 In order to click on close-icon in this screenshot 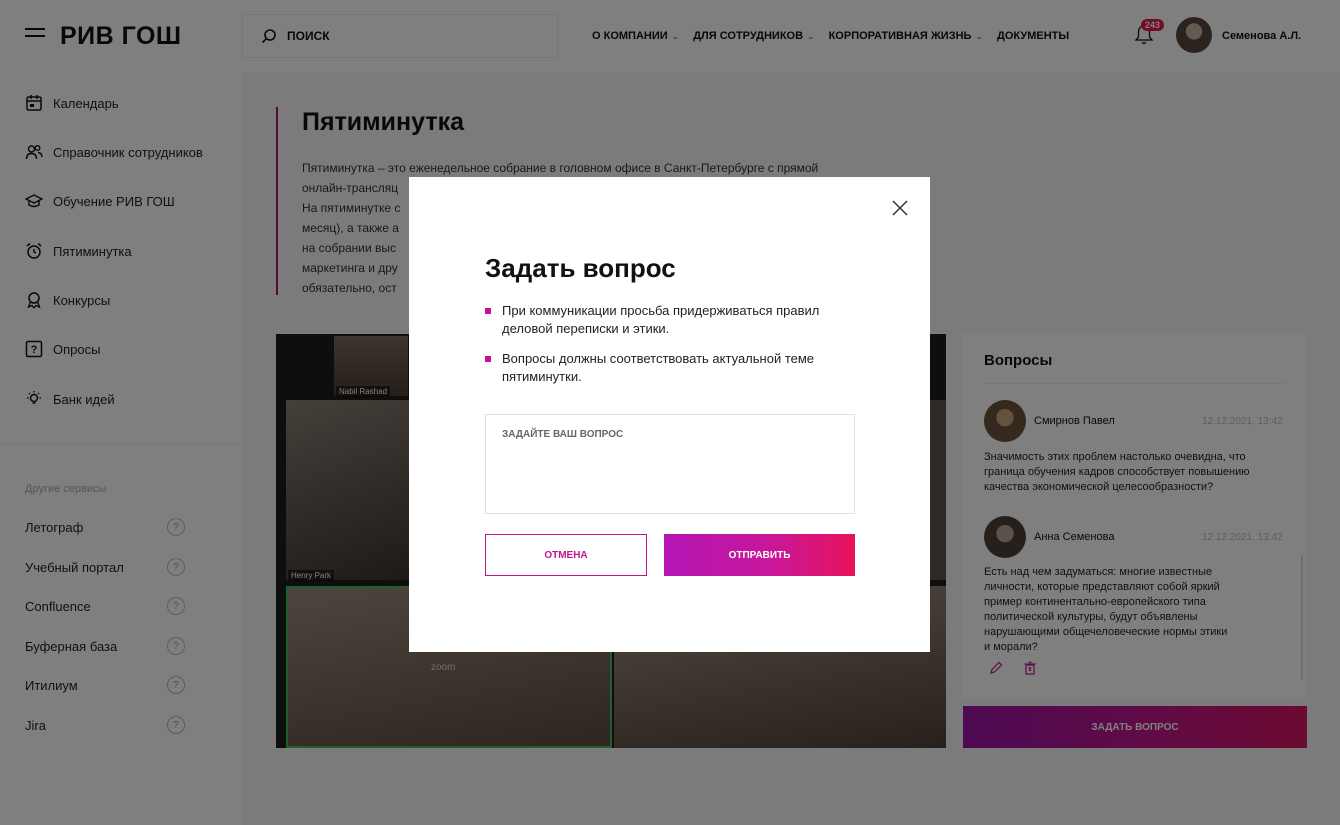, I will do `click(900, 208)`.